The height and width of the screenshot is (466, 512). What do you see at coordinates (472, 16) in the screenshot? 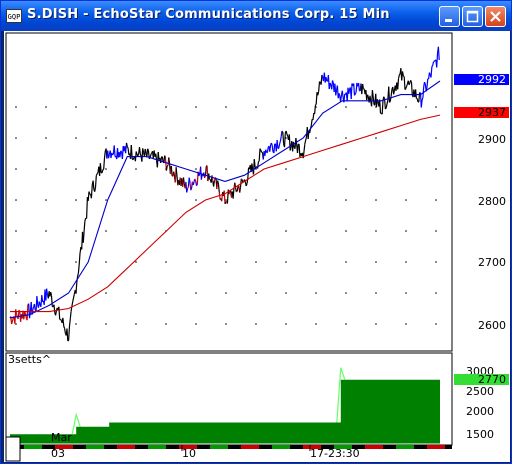
I see `maximize-button` at bounding box center [472, 16].